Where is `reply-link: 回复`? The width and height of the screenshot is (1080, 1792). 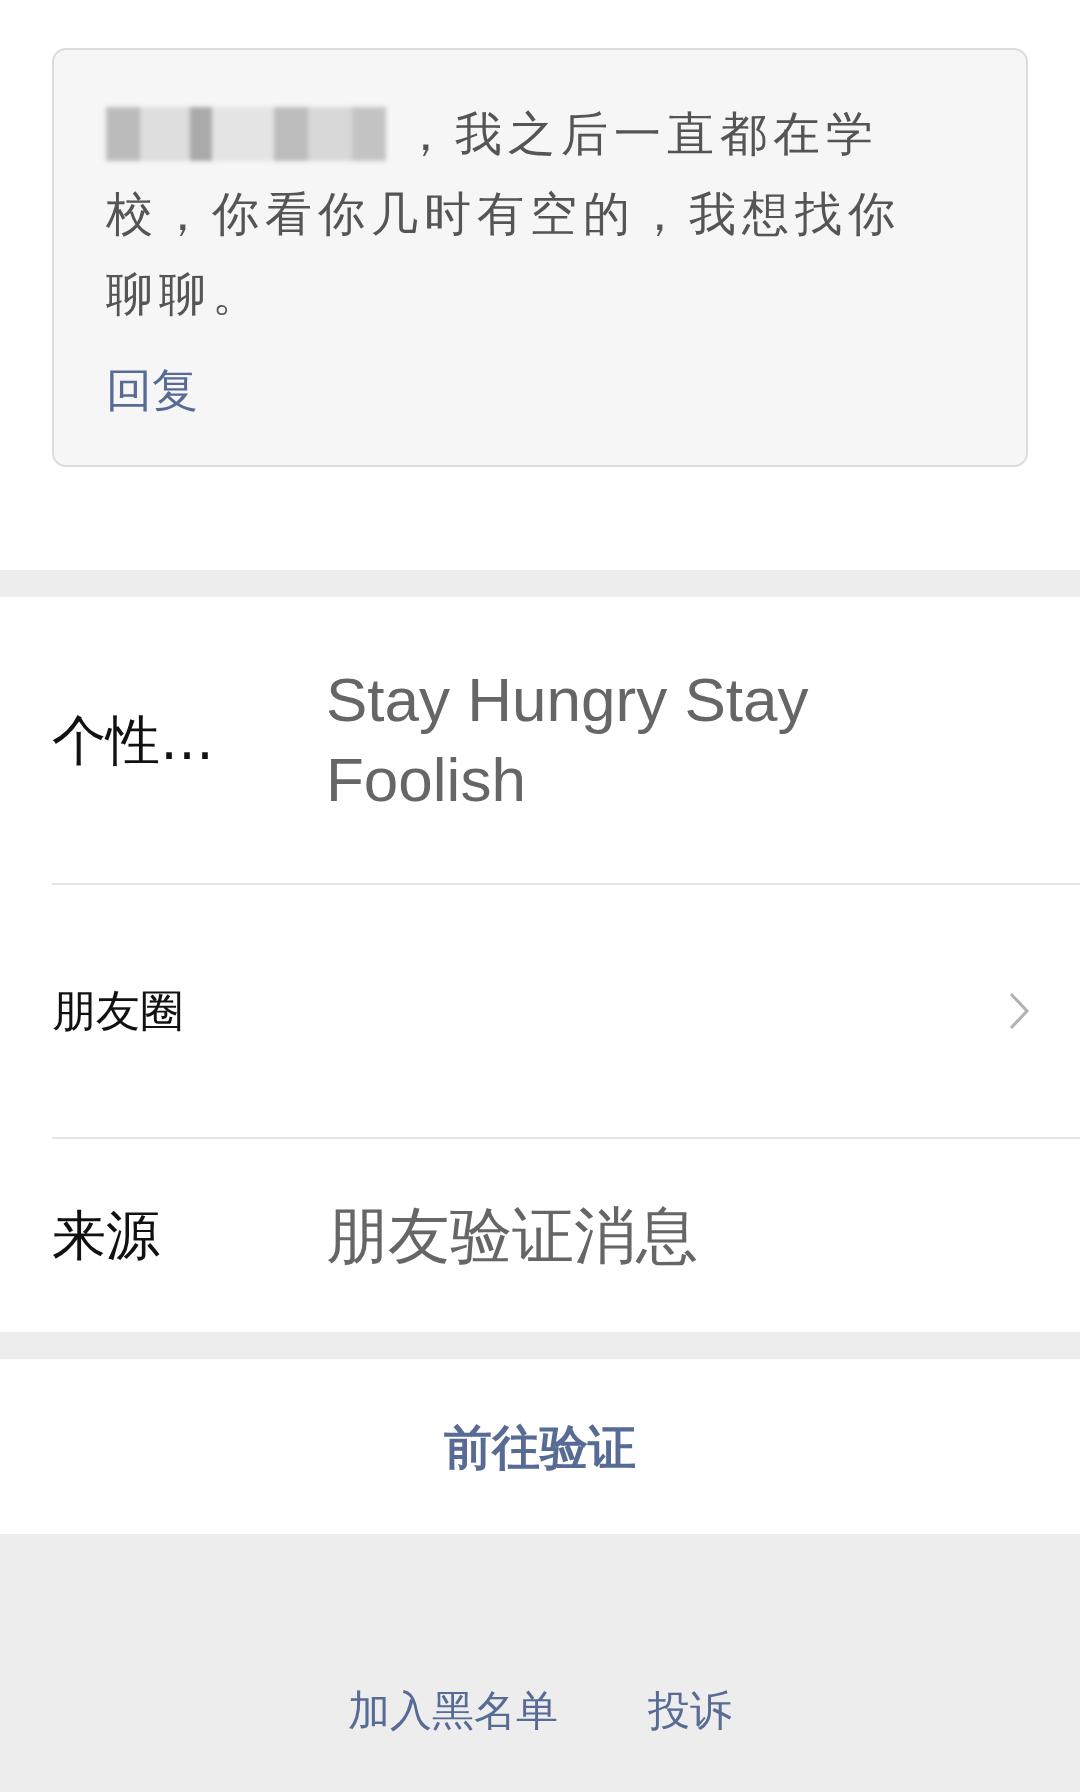 reply-link: 回复 is located at coordinates (152, 390).